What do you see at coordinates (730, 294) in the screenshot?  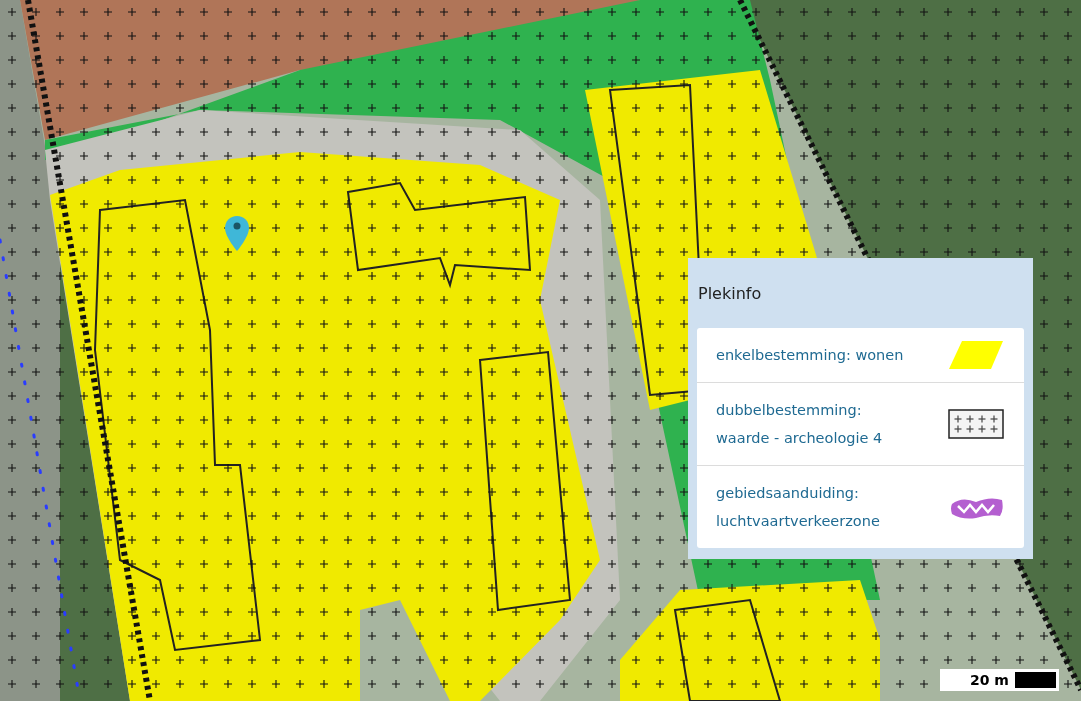 I see `popup-title: Plekinfo` at bounding box center [730, 294].